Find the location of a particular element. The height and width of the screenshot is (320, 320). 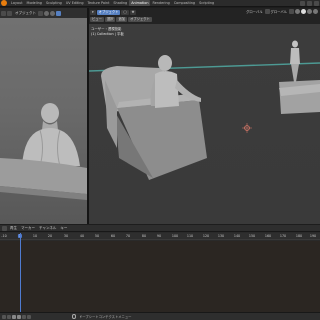

tab-rendering: Rendering is located at coordinates (160, 3).